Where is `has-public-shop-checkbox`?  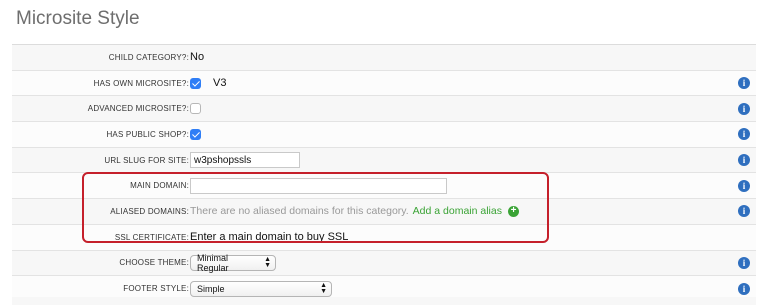
has-public-shop-checkbox is located at coordinates (195, 134).